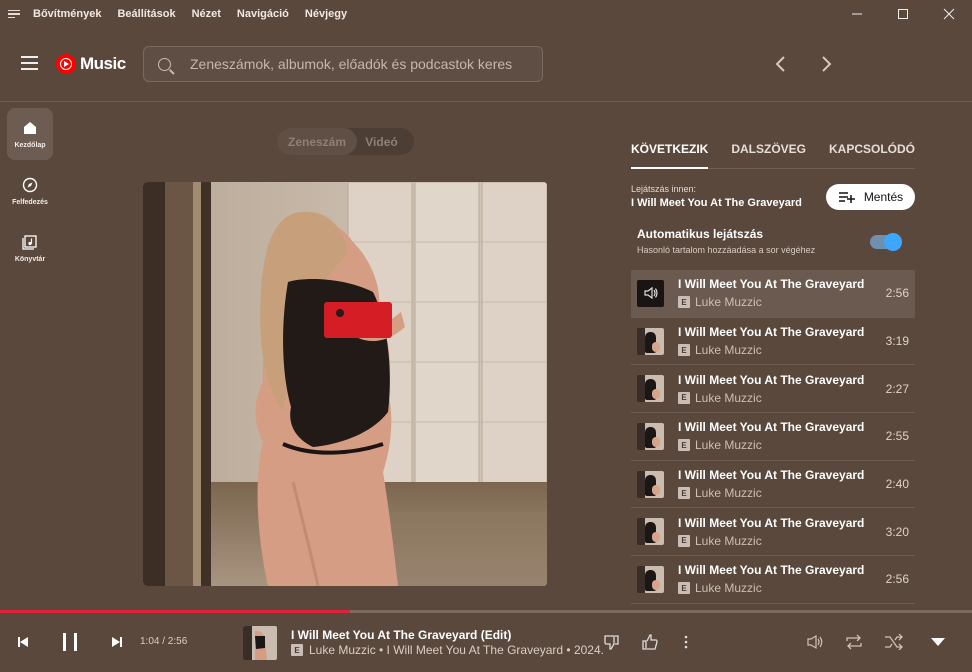  I want to click on nav-item-library: Könyvtár, so click(30, 248).